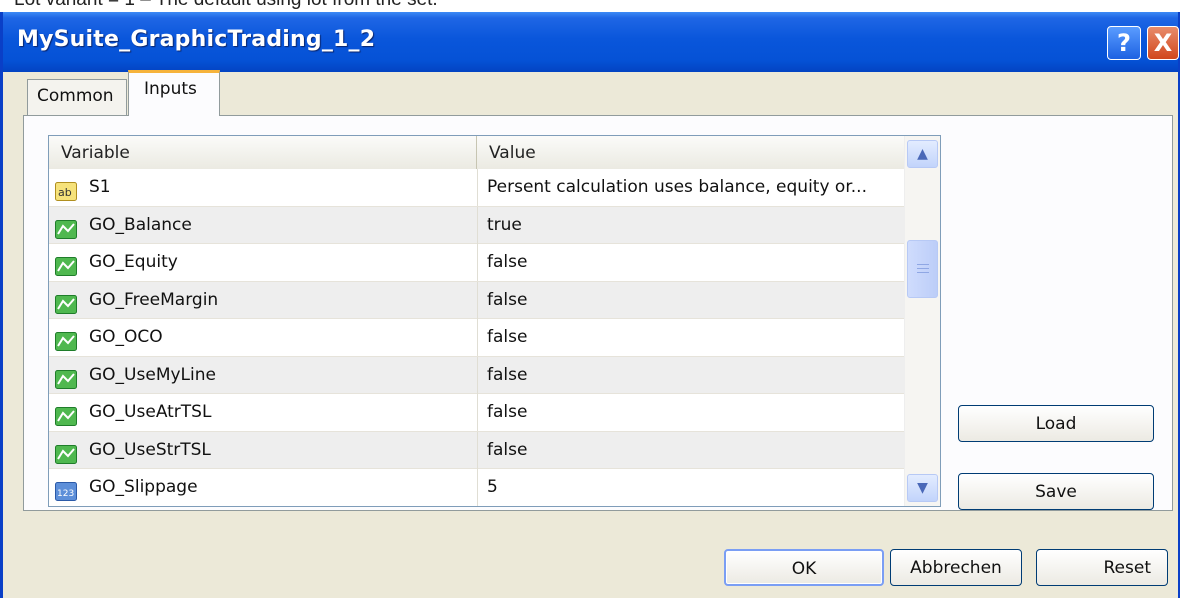 The width and height of the screenshot is (1180, 598). What do you see at coordinates (1056, 423) in the screenshot?
I see `load-button: Load` at bounding box center [1056, 423].